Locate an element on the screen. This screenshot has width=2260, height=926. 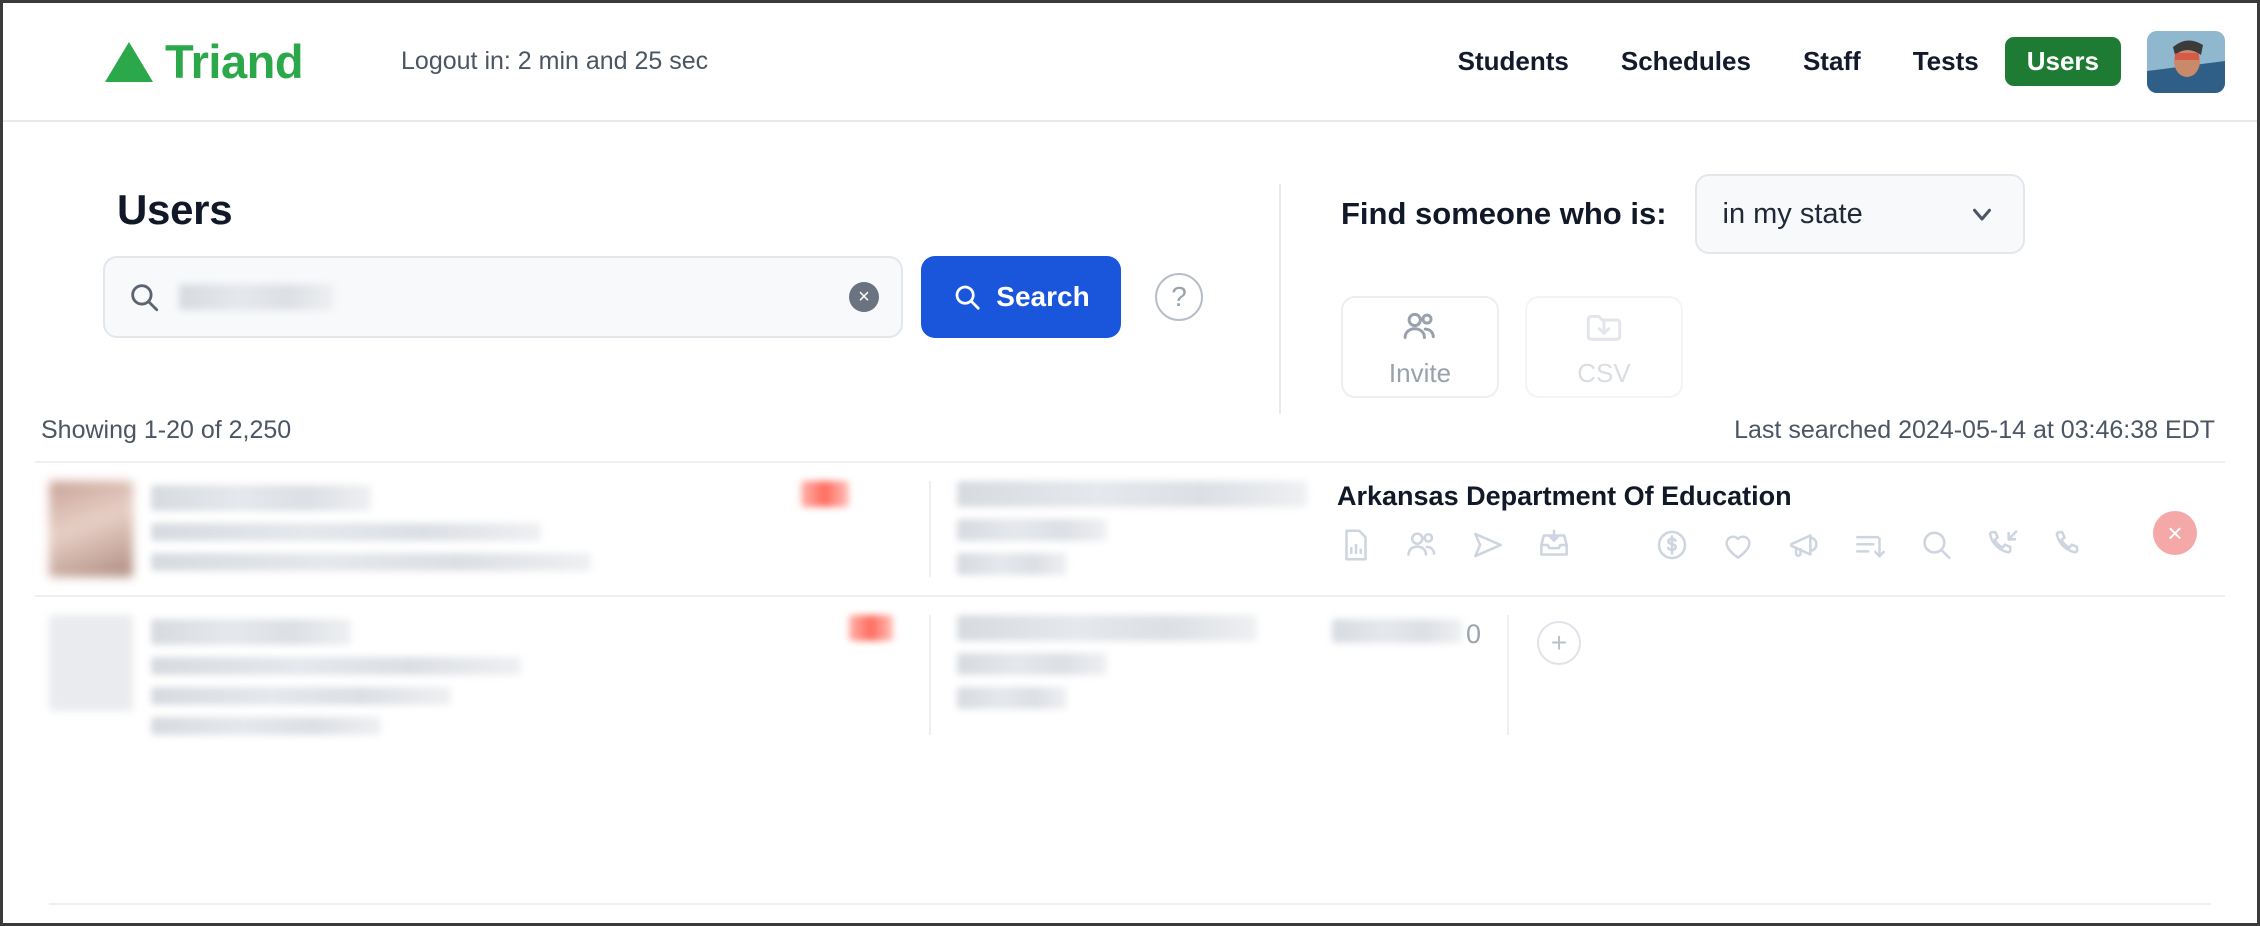
nav-item-users: Users is located at coordinates (2062, 61).